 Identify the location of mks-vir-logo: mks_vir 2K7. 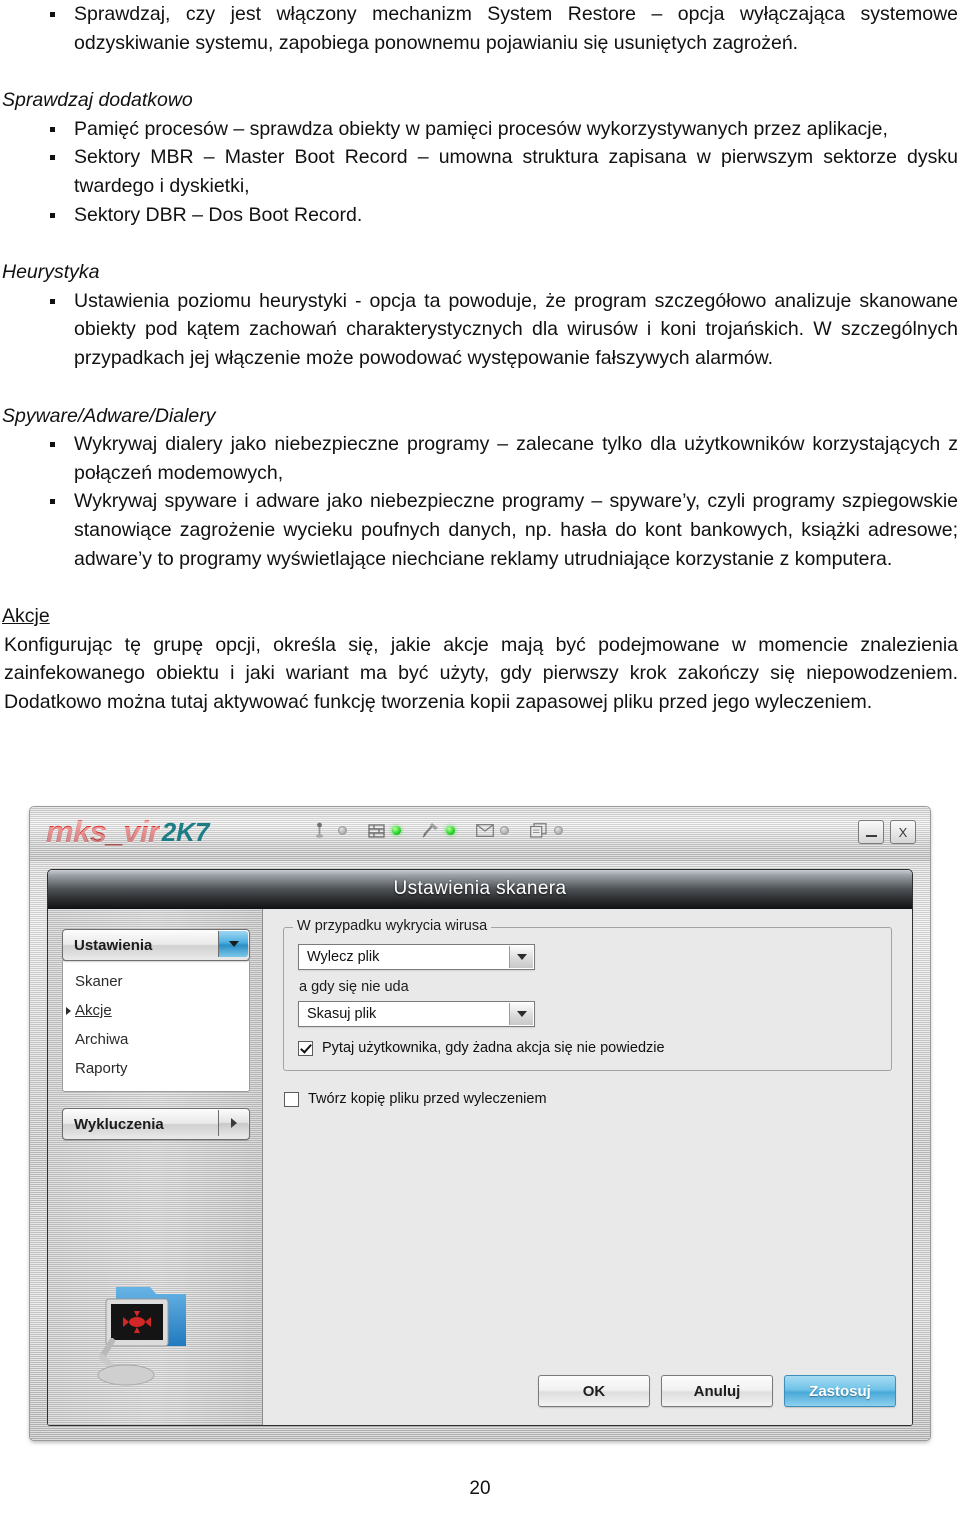
(128, 831).